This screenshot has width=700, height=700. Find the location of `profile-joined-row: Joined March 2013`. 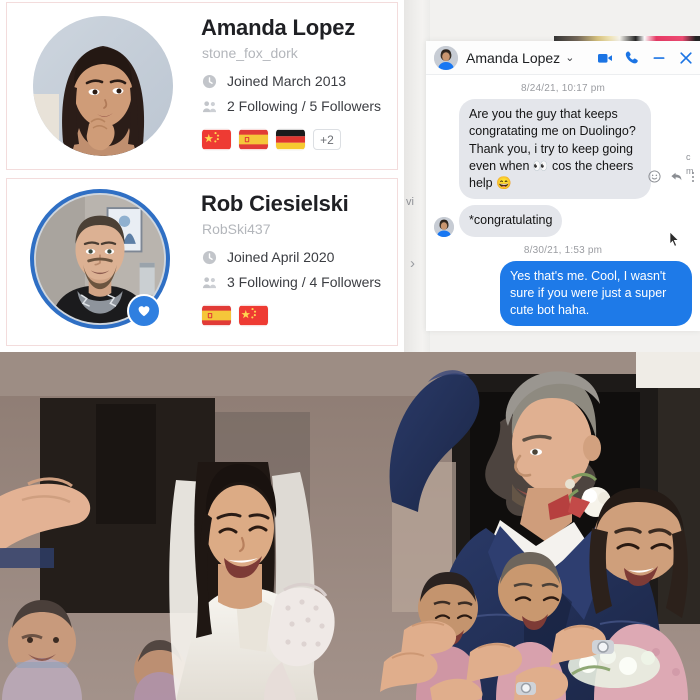

profile-joined-row: Joined March 2013 is located at coordinates (274, 81).